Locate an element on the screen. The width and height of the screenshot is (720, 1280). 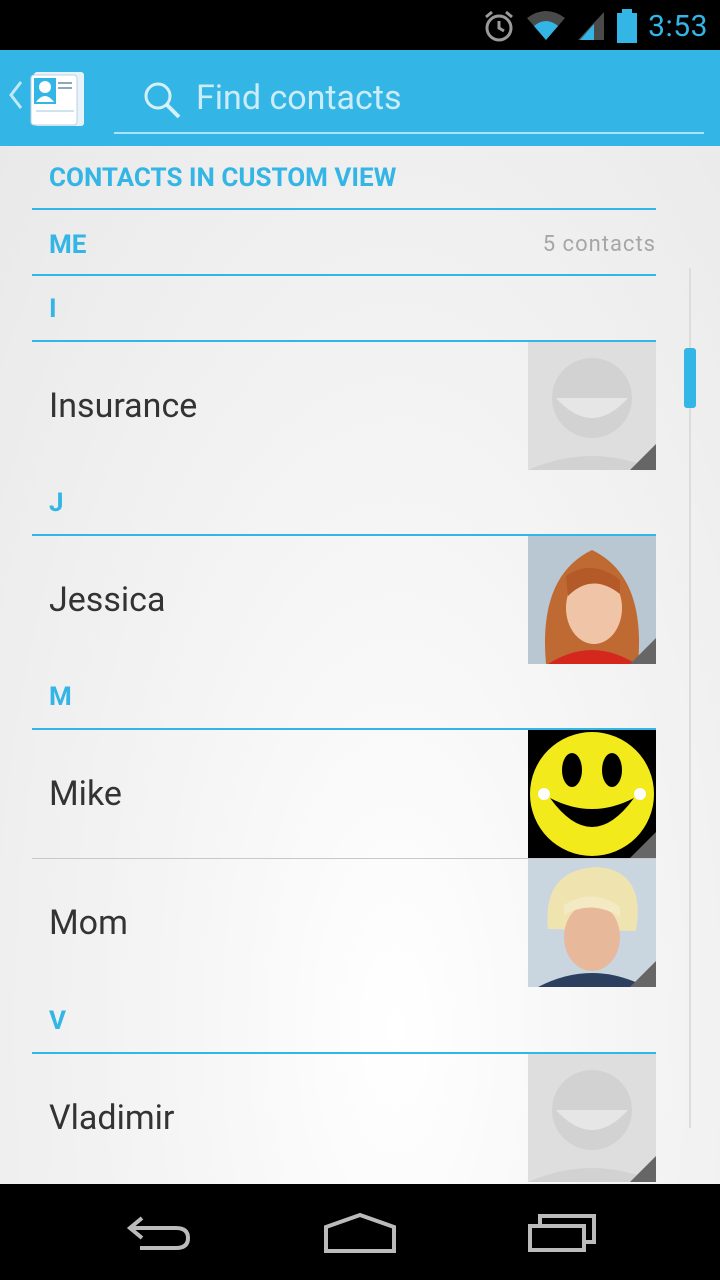
search-icon is located at coordinates (162, 100).